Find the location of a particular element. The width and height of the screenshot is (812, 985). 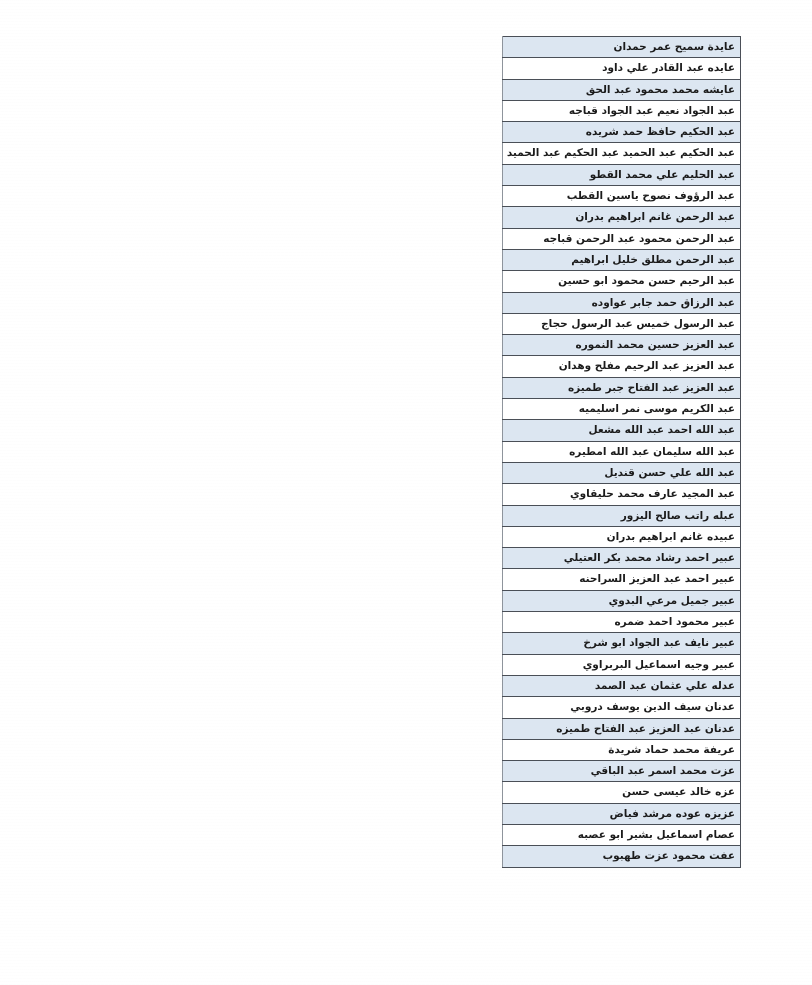

table-row: عزه خالد عيسى حسن is located at coordinates (621, 792).